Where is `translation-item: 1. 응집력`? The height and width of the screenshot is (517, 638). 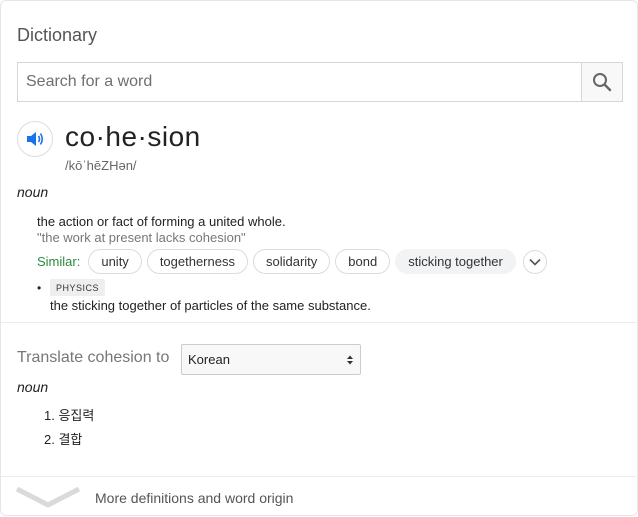
translation-item: 1. 응집력 is located at coordinates (69, 415).